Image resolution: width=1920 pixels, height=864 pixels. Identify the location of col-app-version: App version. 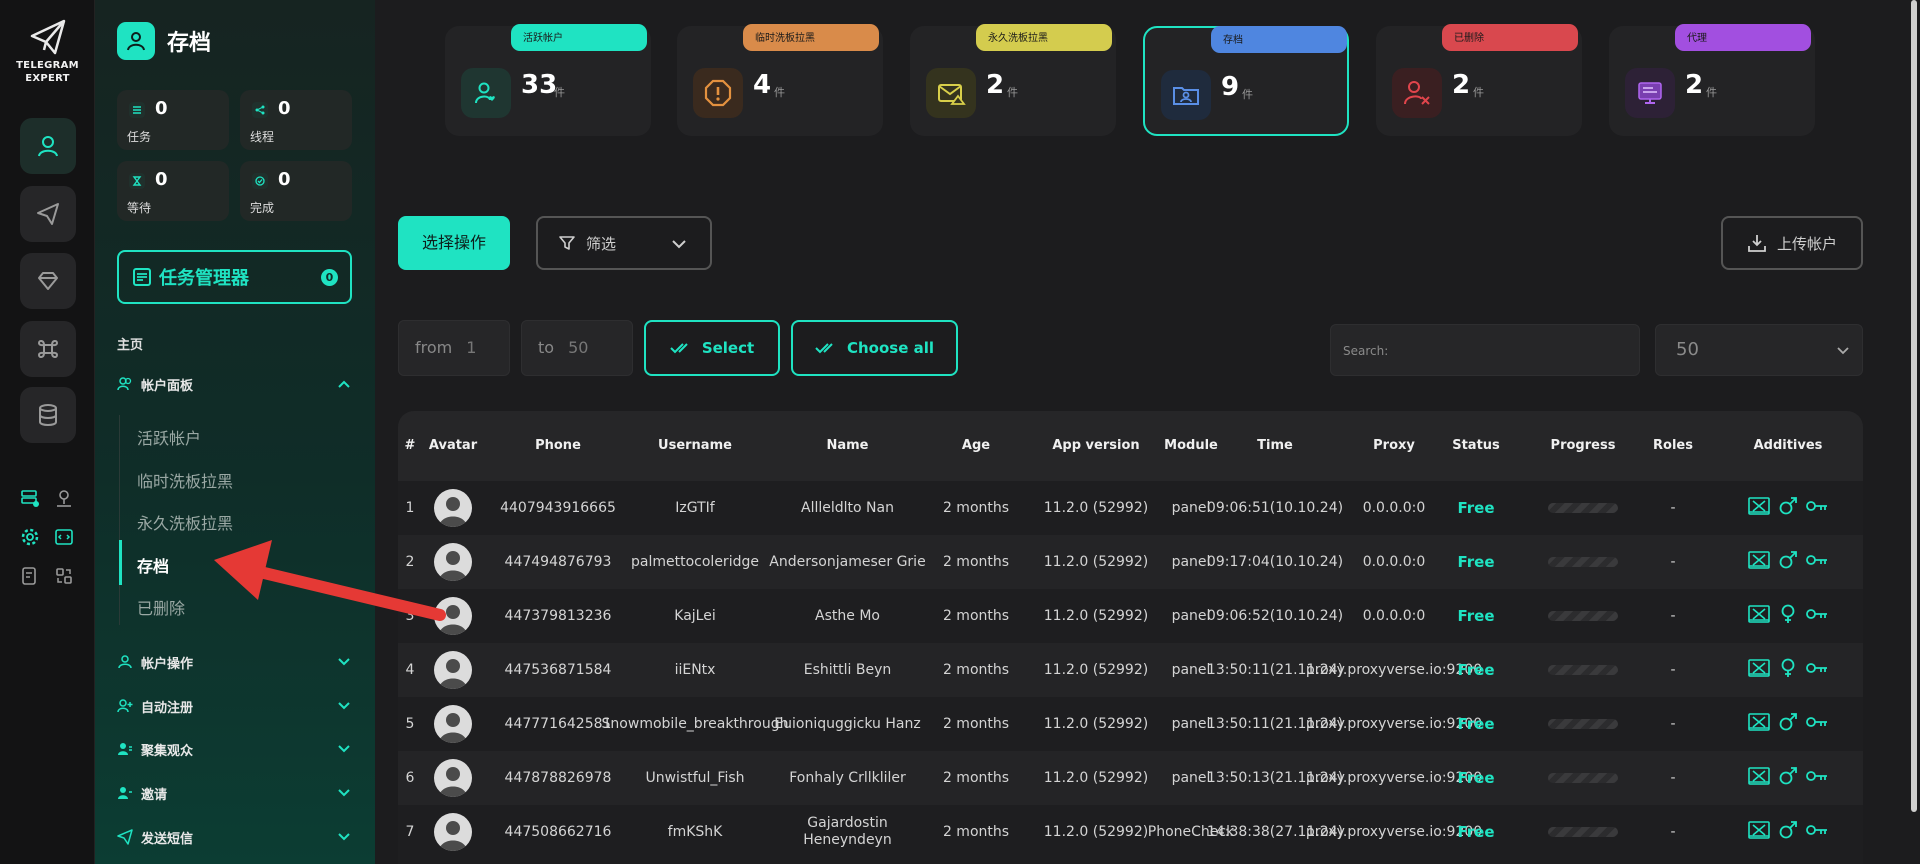
(1096, 446).